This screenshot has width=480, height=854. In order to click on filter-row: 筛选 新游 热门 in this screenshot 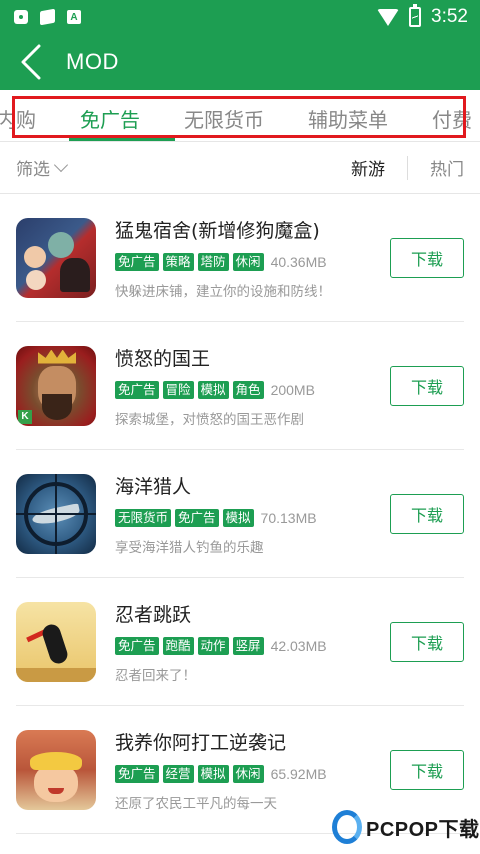, I will do `click(240, 168)`.